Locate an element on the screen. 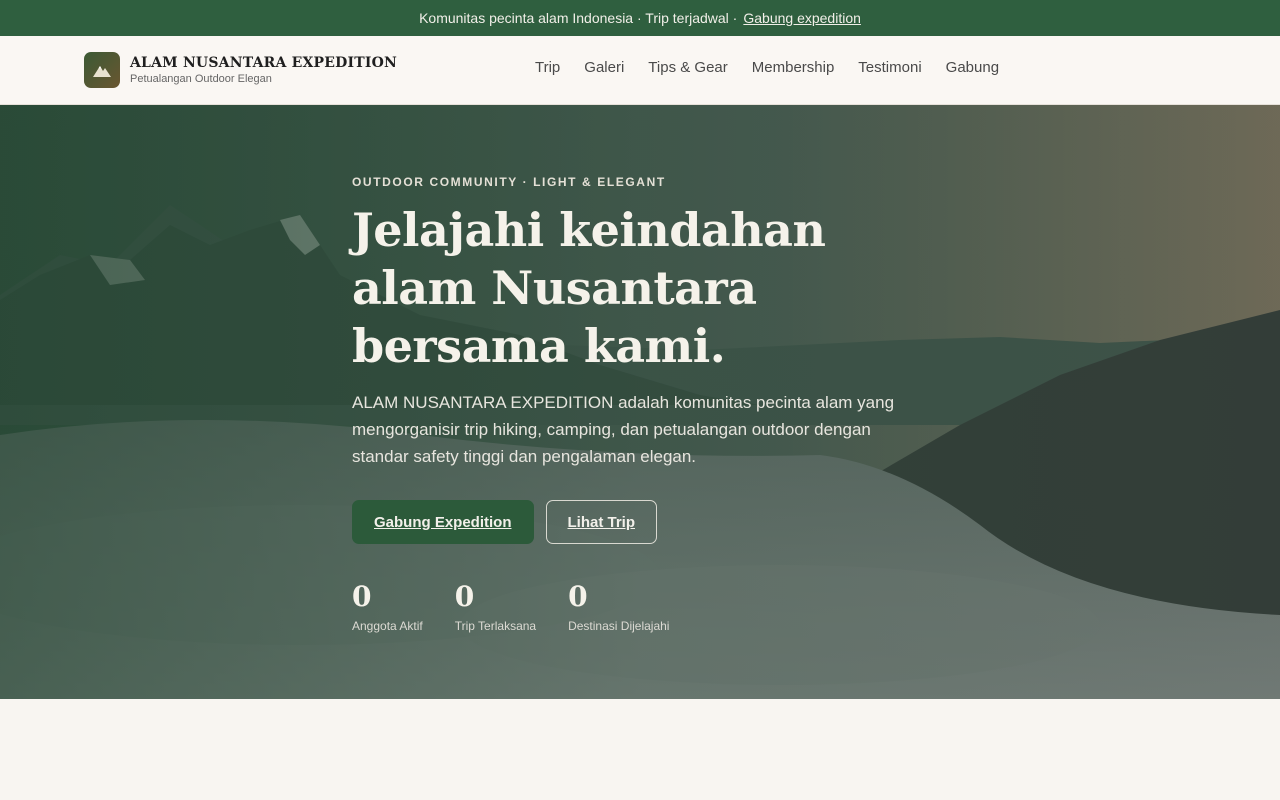  lihat-trip-button: Lihat Trip is located at coordinates (601, 522).